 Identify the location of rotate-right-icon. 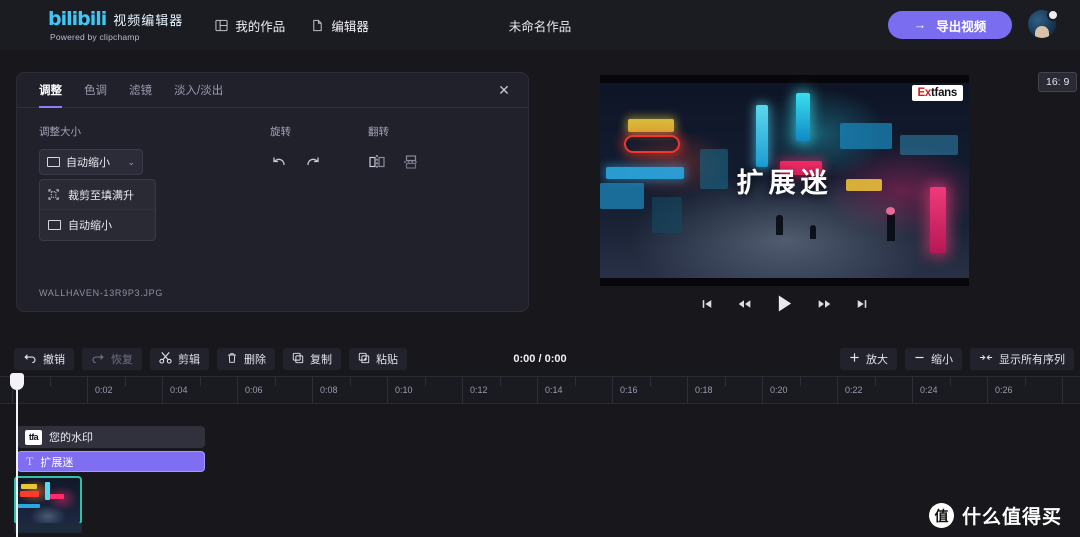
(313, 162).